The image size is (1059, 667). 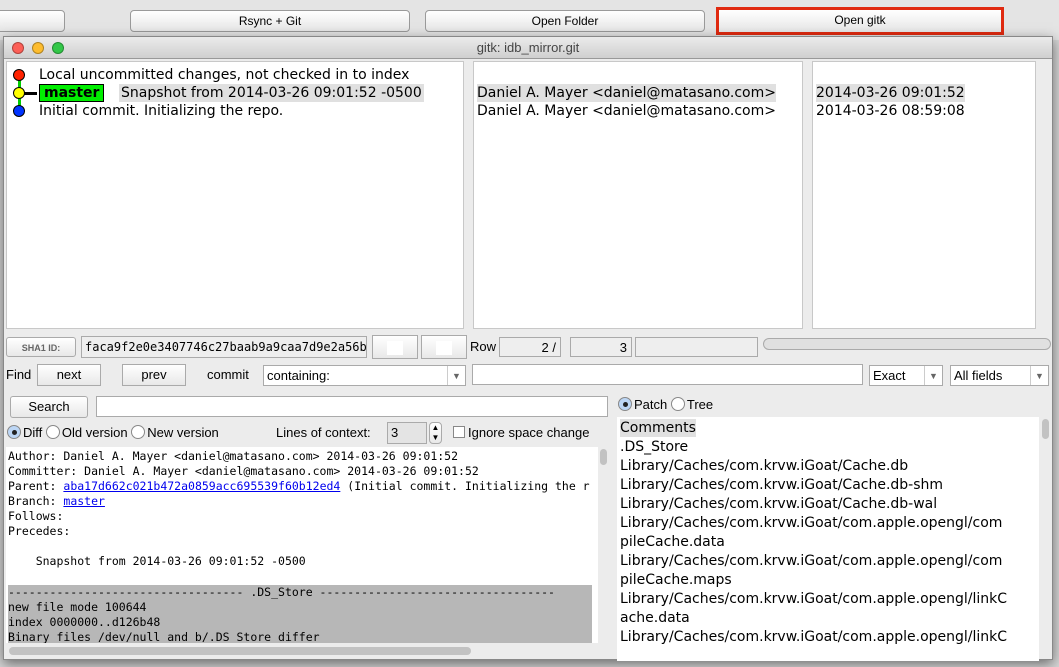 What do you see at coordinates (36, 486) in the screenshot?
I see `parent-label: Parent:` at bounding box center [36, 486].